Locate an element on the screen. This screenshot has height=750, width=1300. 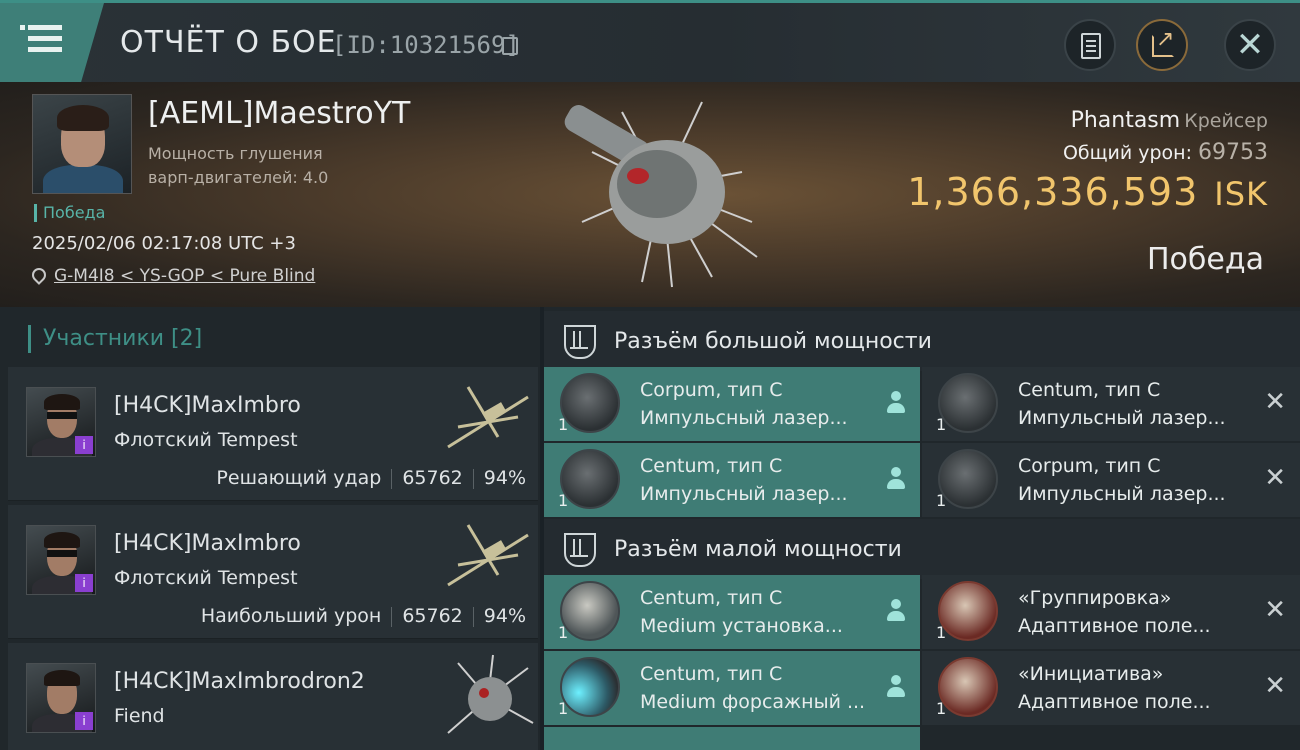
victim-portrait is located at coordinates (82, 144).